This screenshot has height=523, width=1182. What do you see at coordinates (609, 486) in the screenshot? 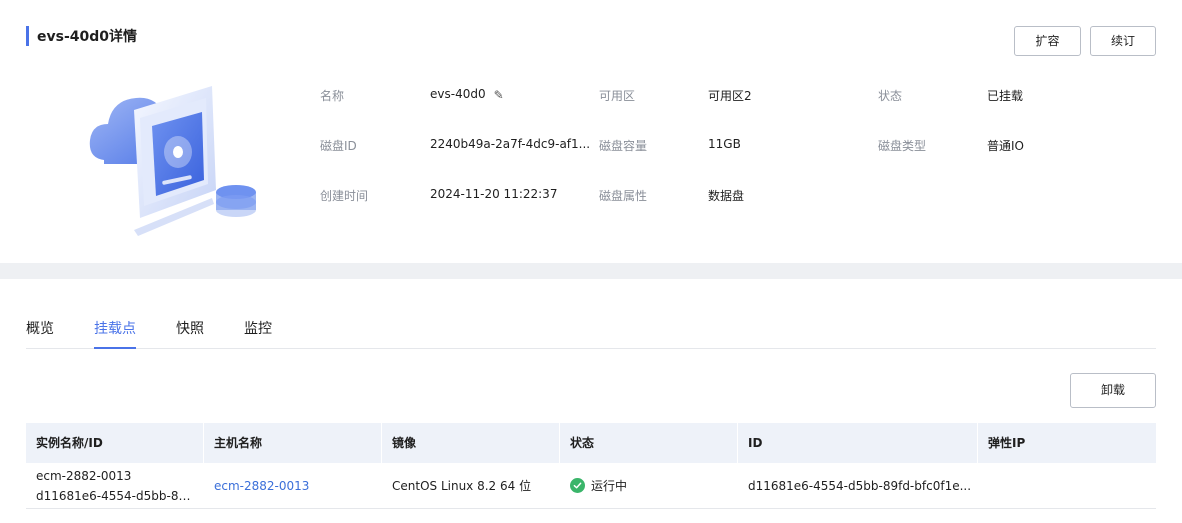
I see `status-text: 运行中` at bounding box center [609, 486].